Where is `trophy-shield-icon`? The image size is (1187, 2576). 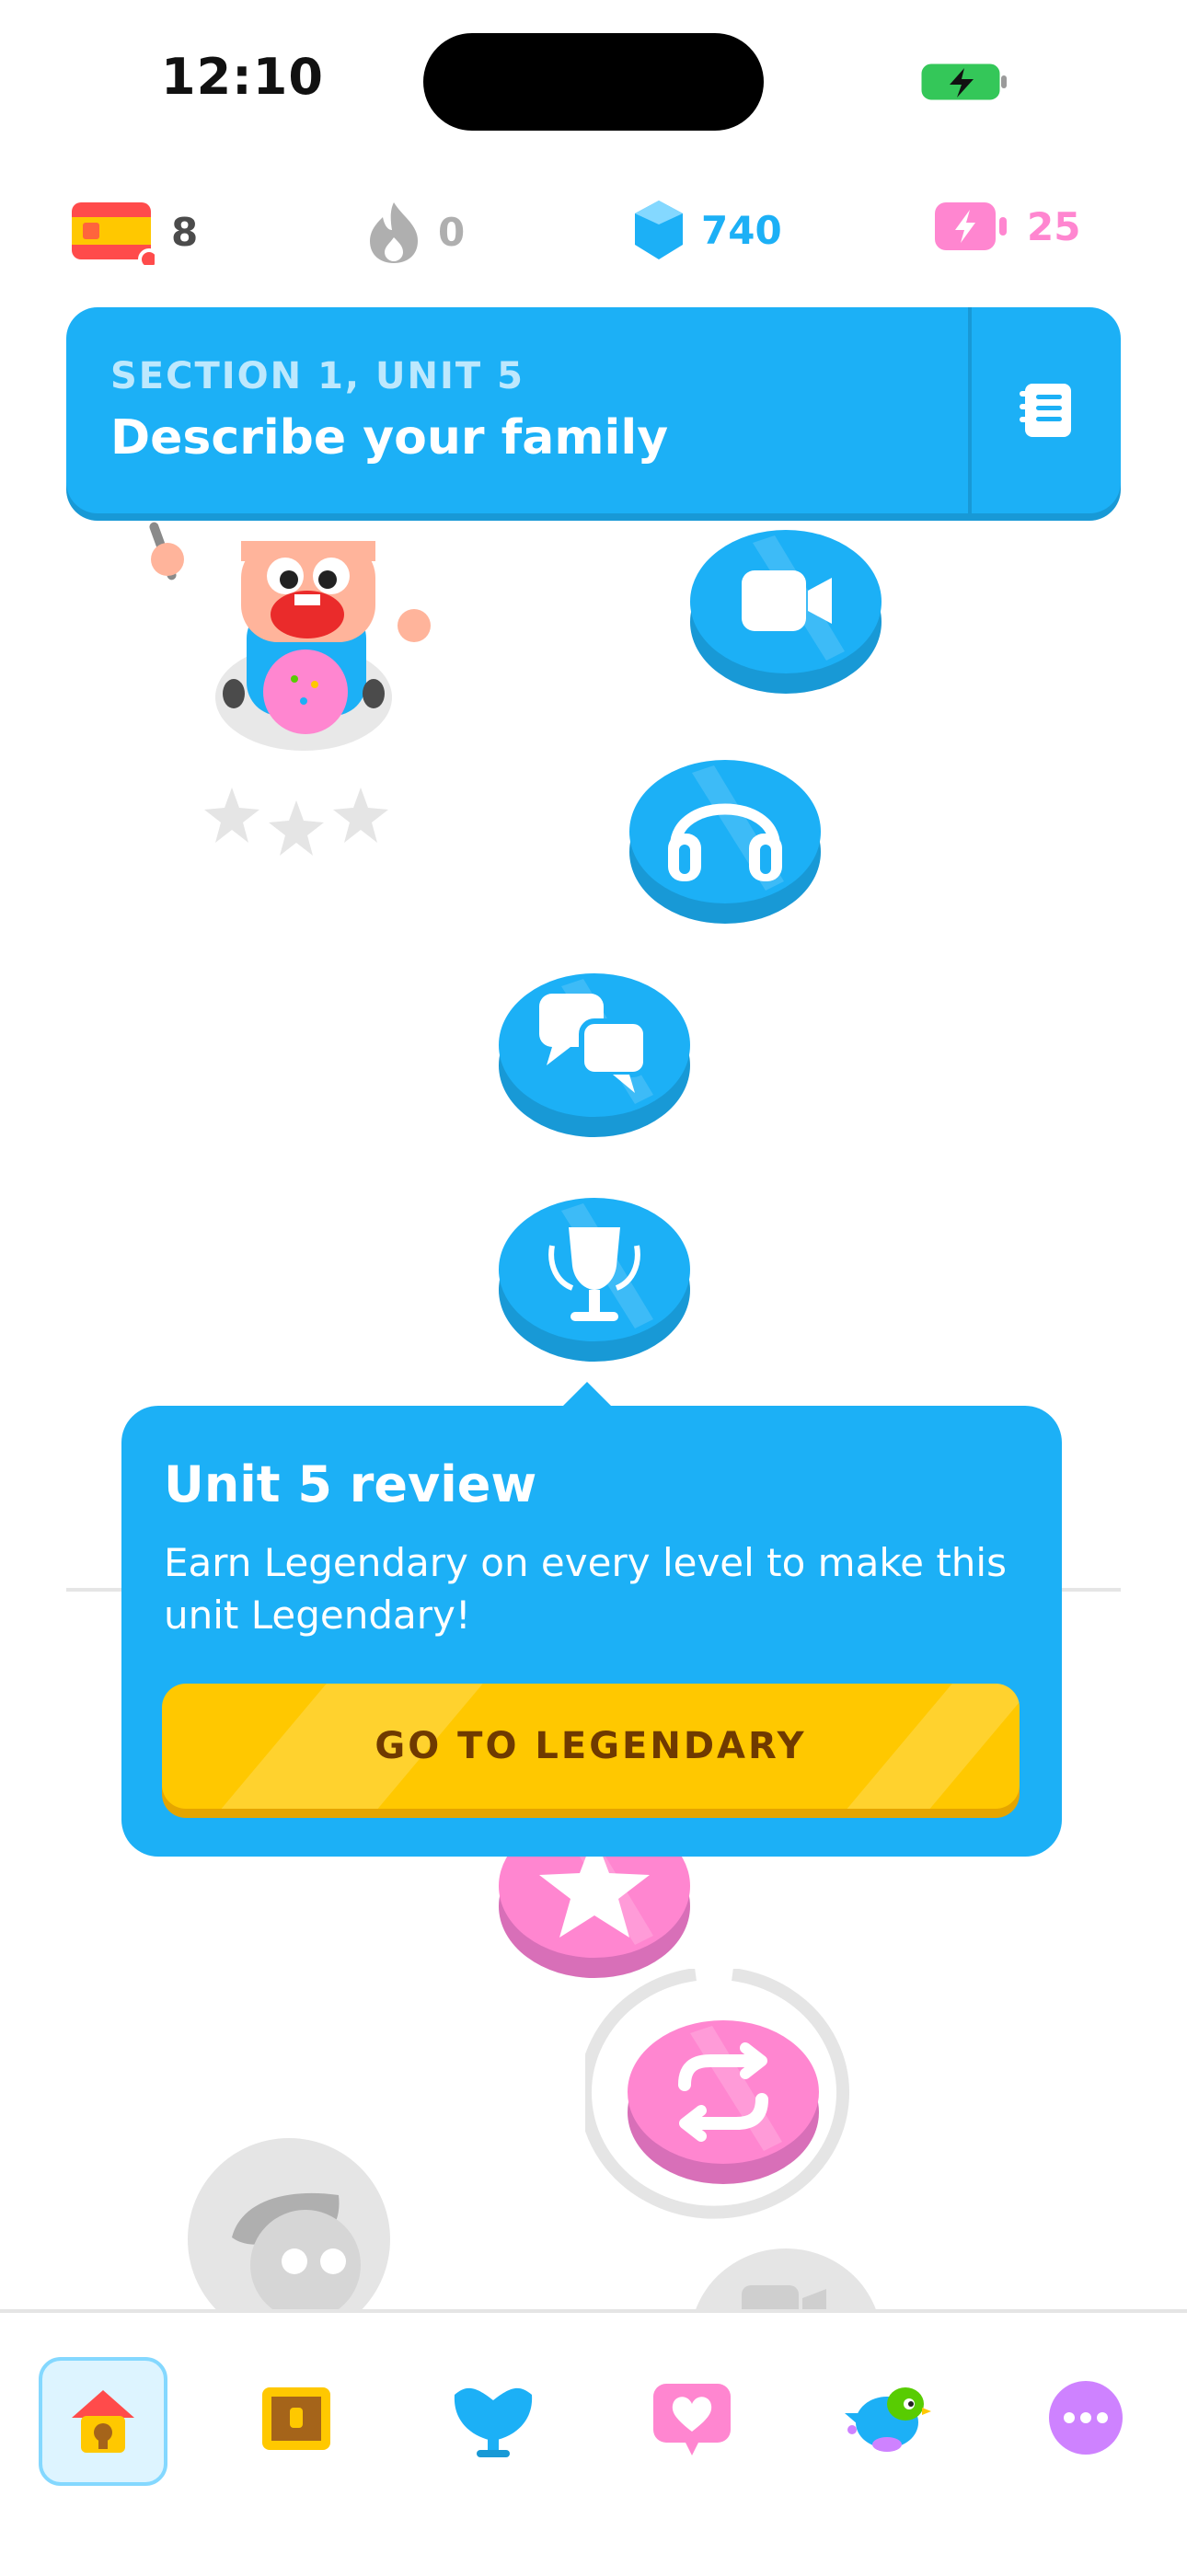 trophy-shield-icon is located at coordinates (493, 2422).